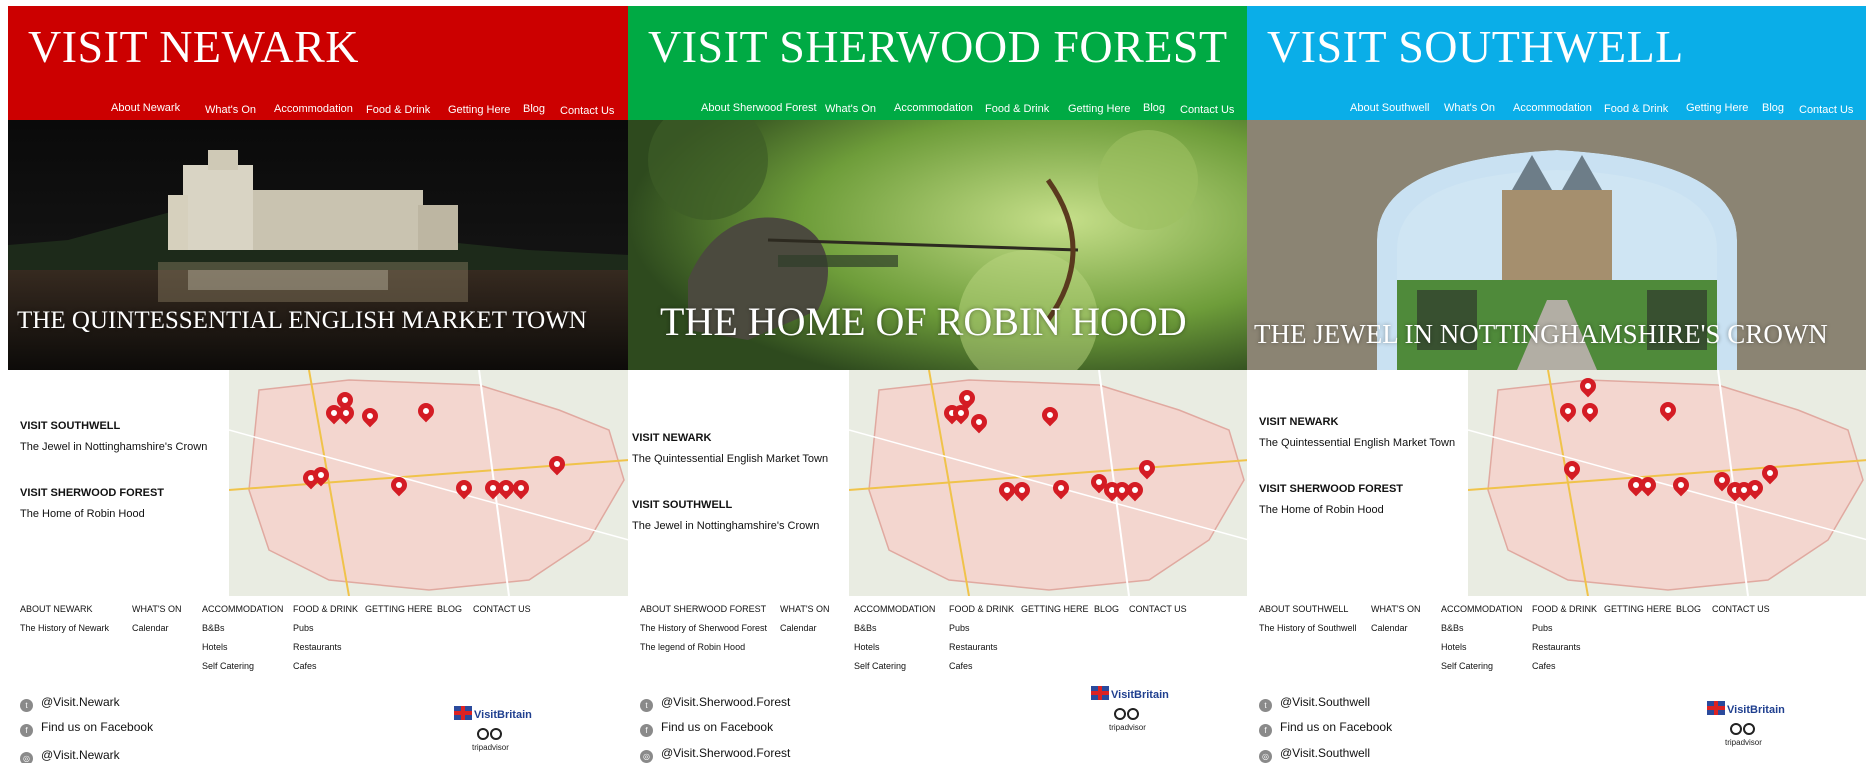 Image resolution: width=1866 pixels, height=763 pixels. What do you see at coordinates (64, 630) in the screenshot?
I see `footer-link: The History of Newark` at bounding box center [64, 630].